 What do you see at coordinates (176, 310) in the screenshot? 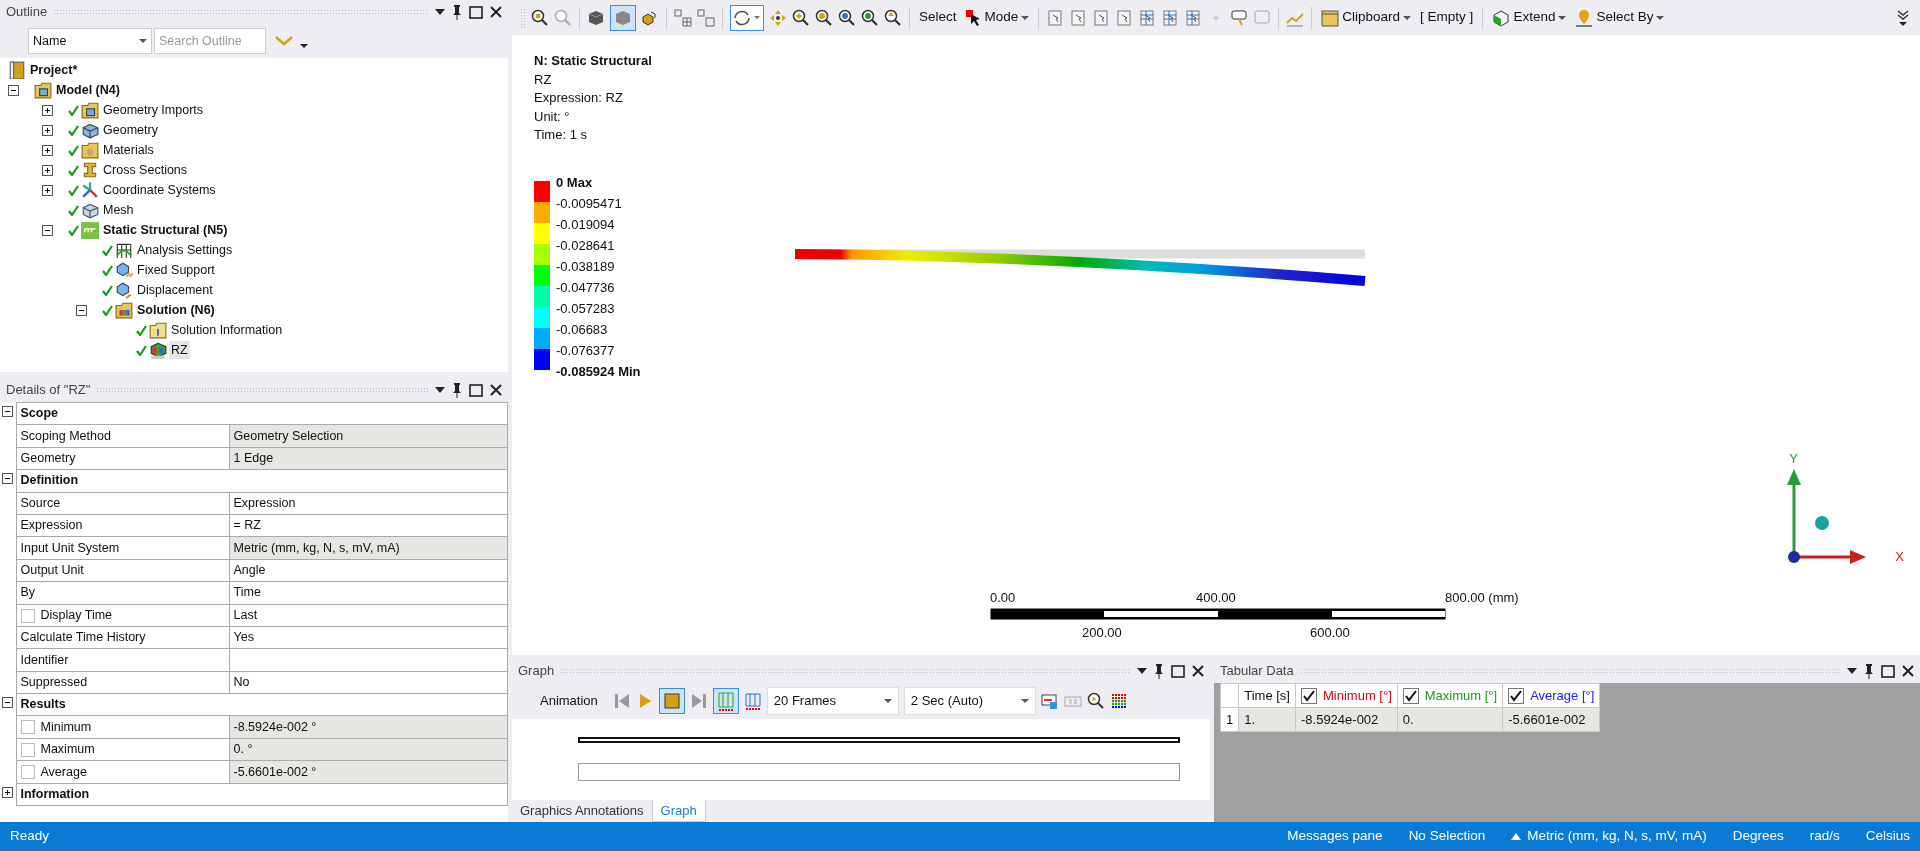
I see `tree-item: Solution (N6)` at bounding box center [176, 310].